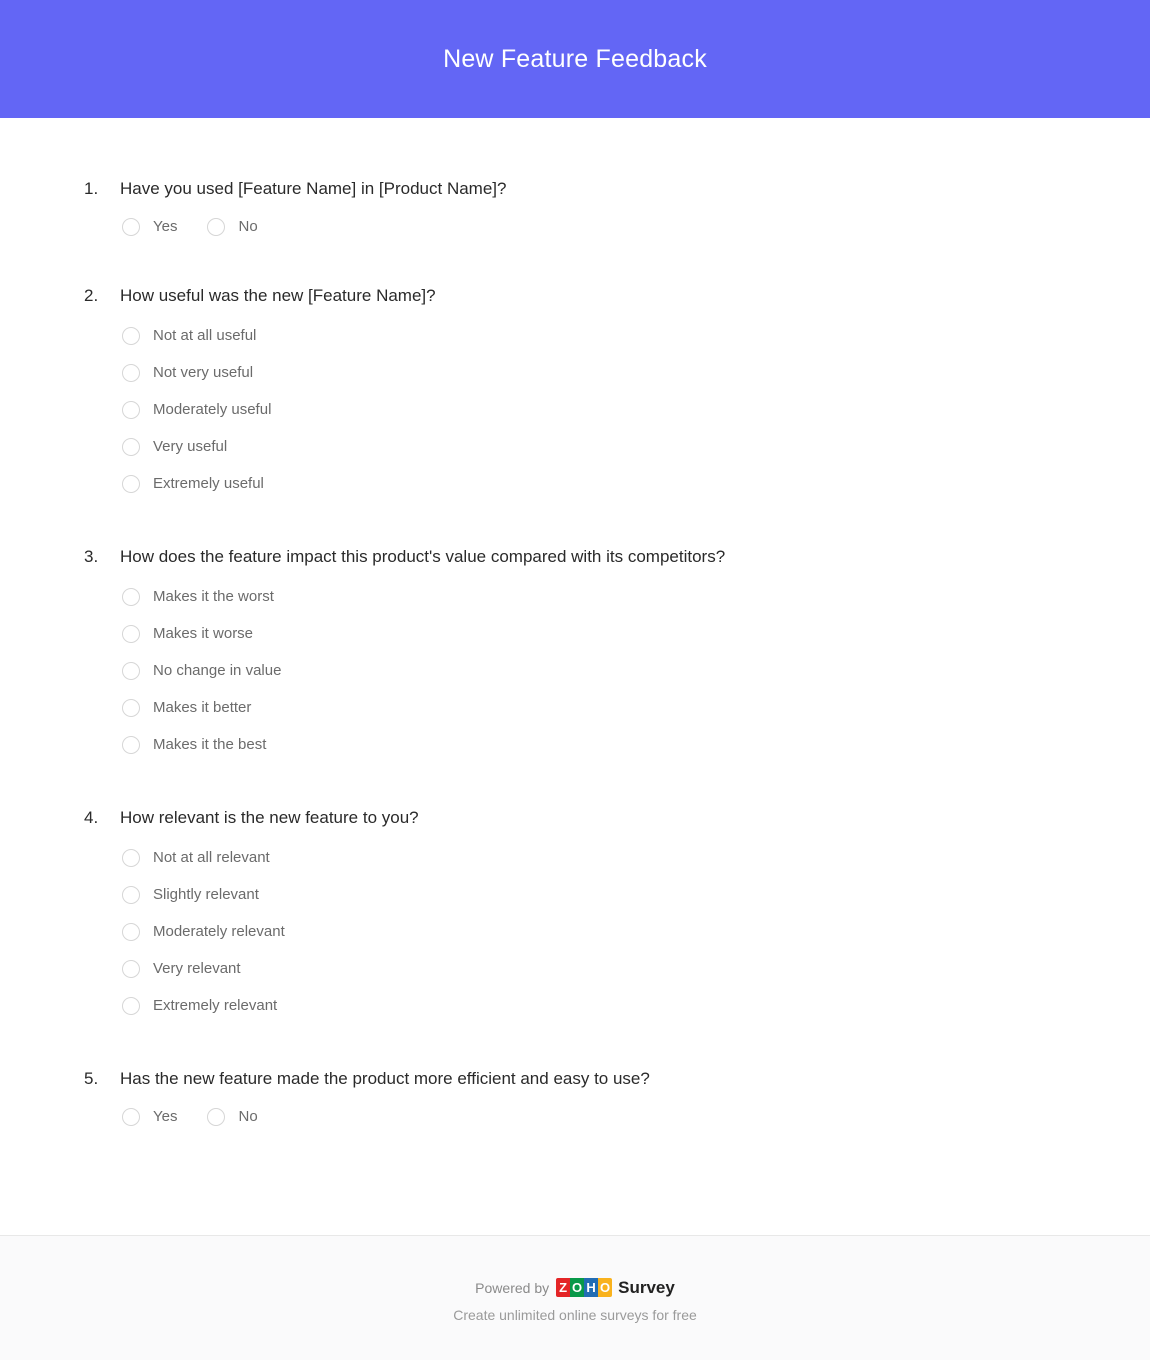 The image size is (1150, 1360). What do you see at coordinates (210, 744) in the screenshot?
I see `option-label: Makes it the best` at bounding box center [210, 744].